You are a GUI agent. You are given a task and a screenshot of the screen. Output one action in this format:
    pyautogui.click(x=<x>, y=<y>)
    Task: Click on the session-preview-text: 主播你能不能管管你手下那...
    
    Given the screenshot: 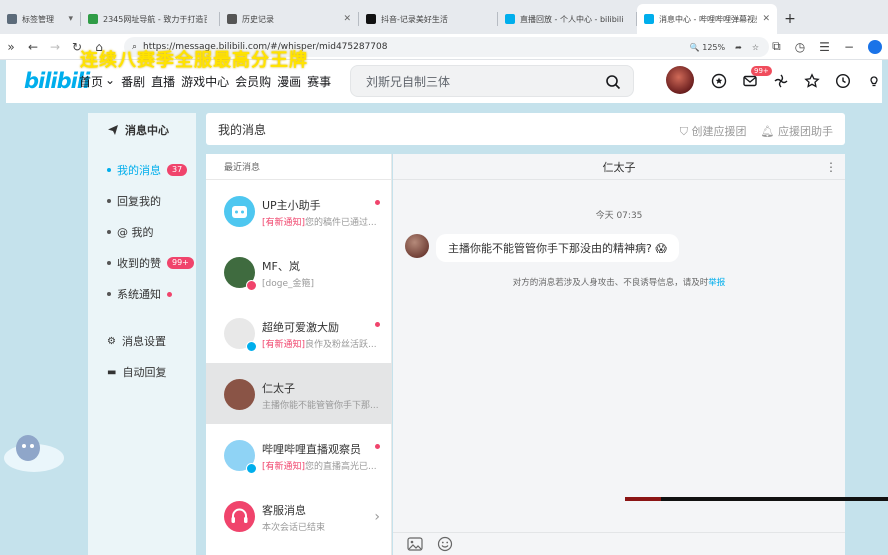 What is the action you would take?
    pyautogui.click(x=320, y=406)
    